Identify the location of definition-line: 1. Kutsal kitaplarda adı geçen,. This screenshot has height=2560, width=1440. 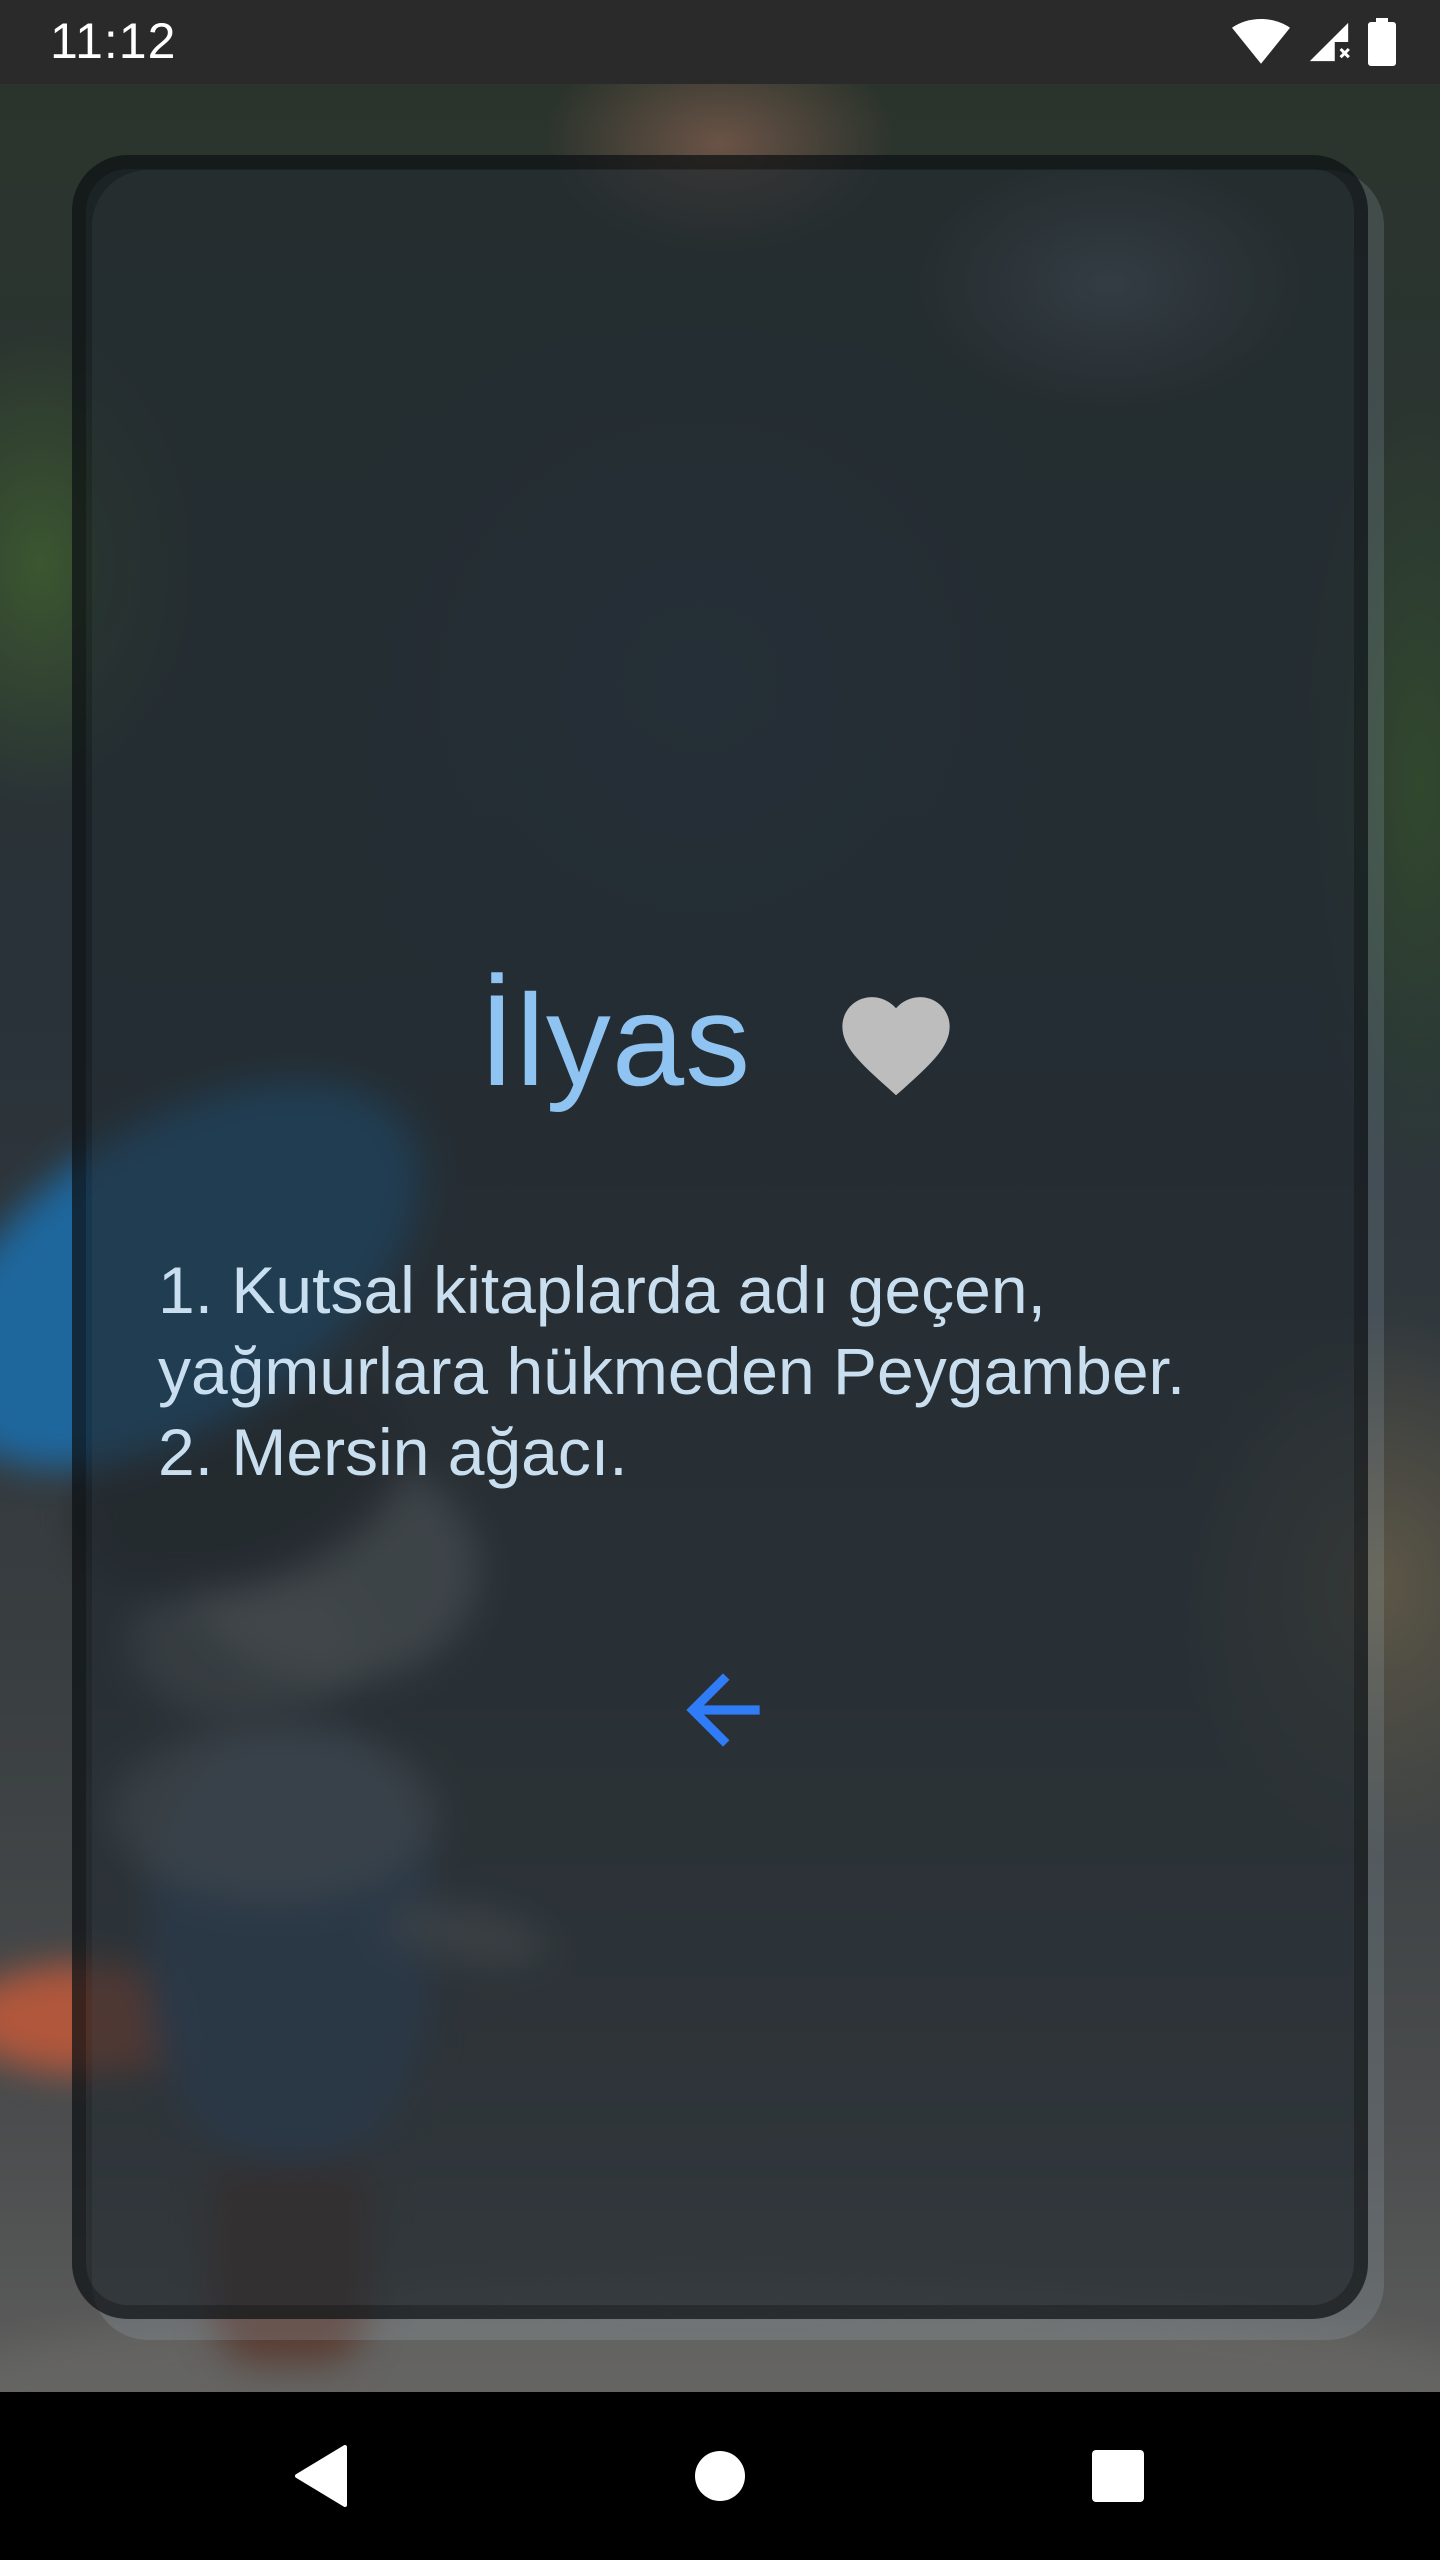
(602, 1290).